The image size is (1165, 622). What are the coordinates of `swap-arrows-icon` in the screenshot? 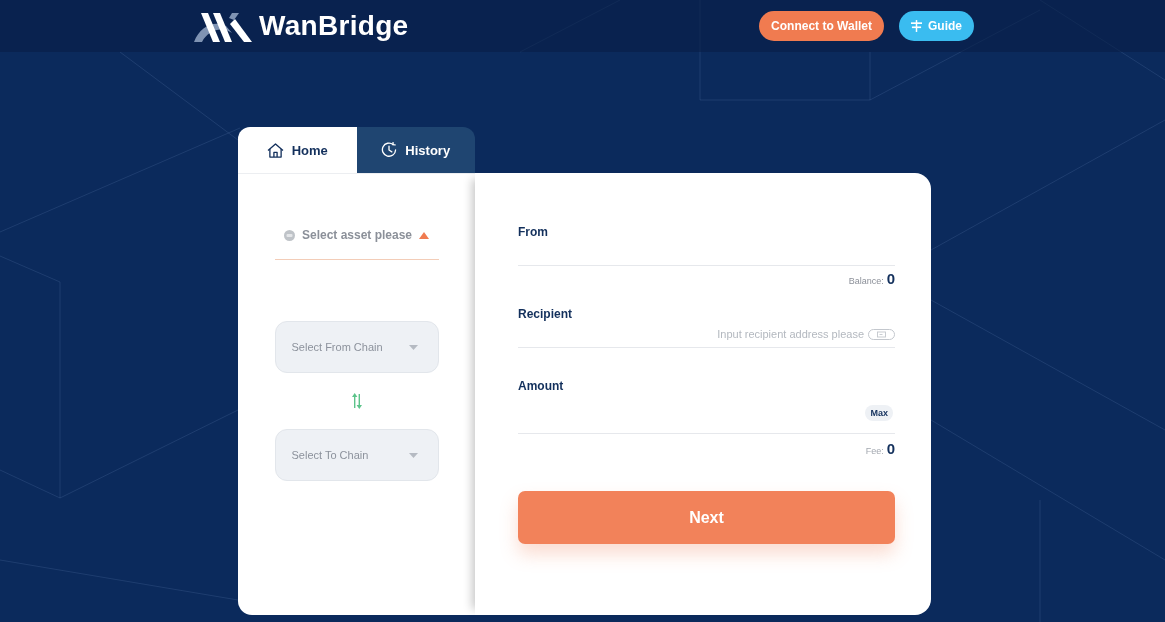 It's located at (356, 401).